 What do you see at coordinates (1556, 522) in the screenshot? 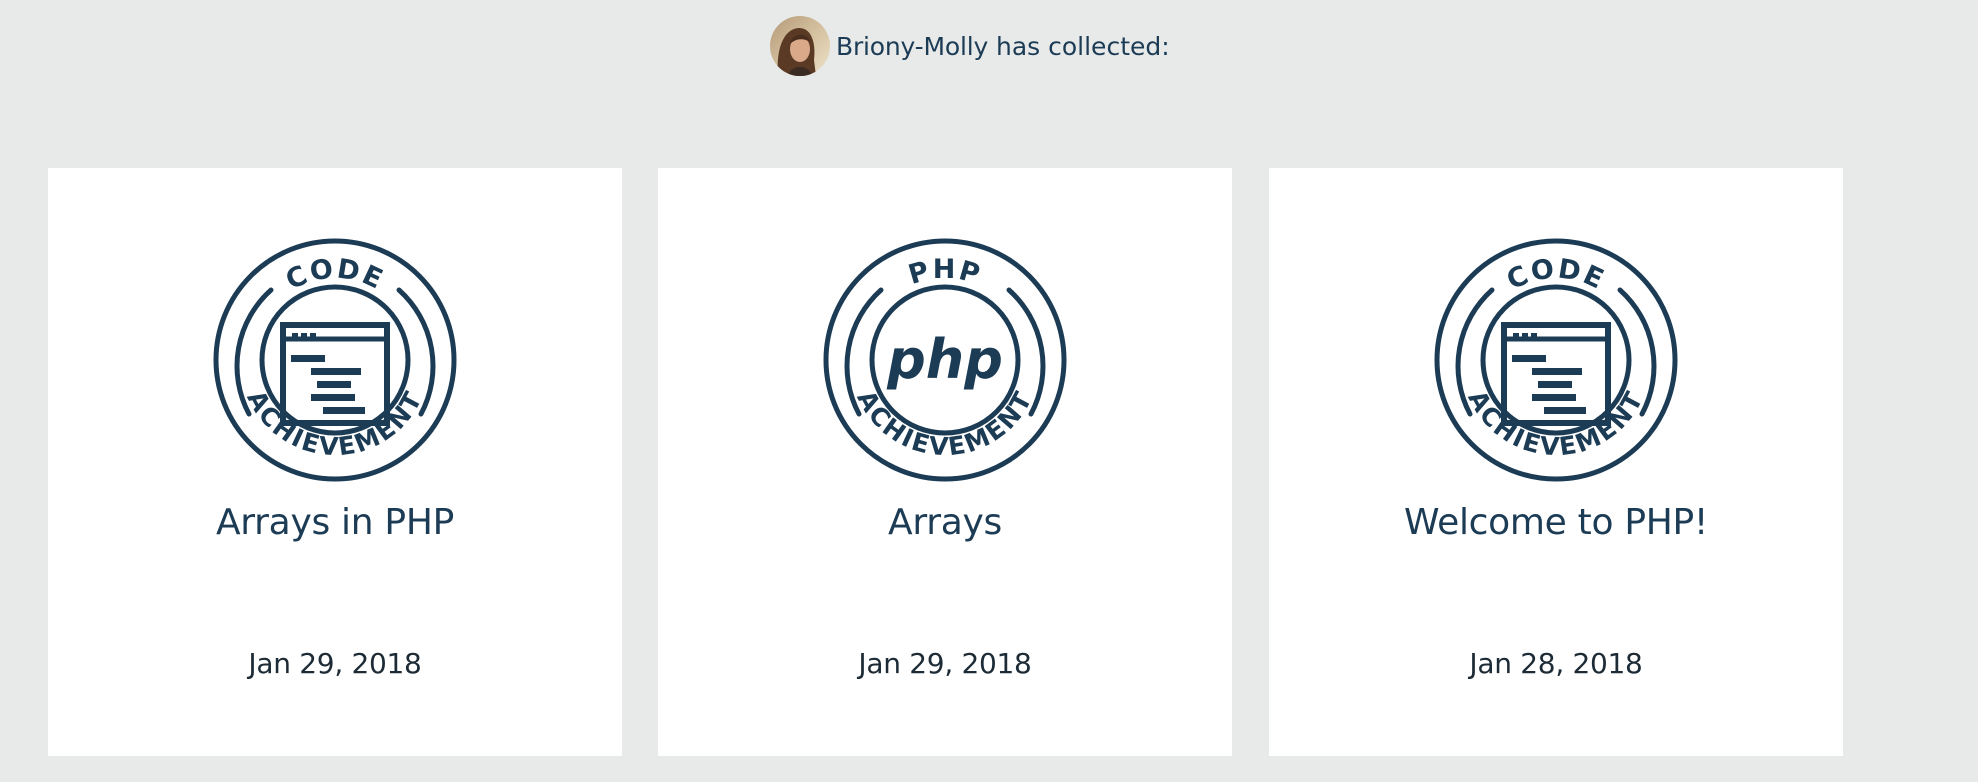
I see `achievement-title: Welcome to PHP!` at bounding box center [1556, 522].